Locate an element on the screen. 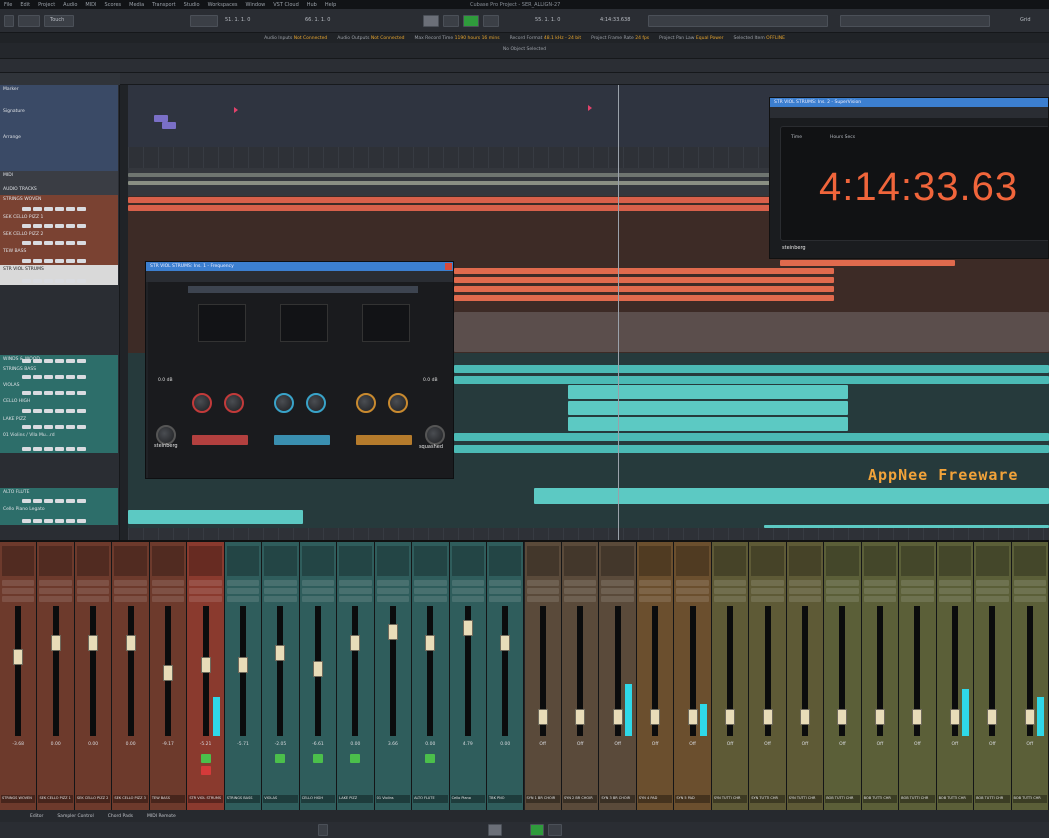  band-1-gain-knob is located at coordinates (202, 403).